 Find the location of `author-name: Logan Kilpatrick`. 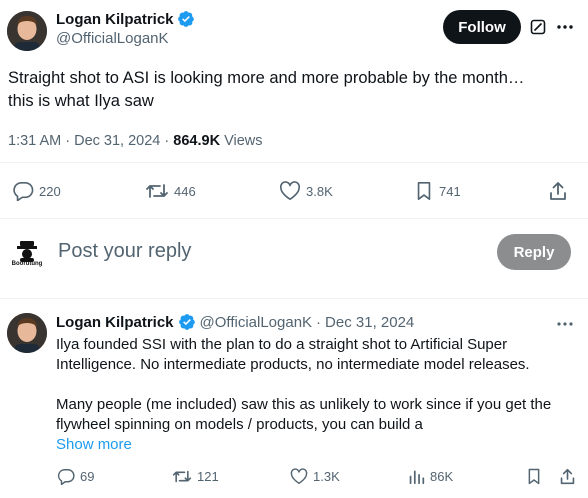

author-name: Logan Kilpatrick is located at coordinates (115, 19).